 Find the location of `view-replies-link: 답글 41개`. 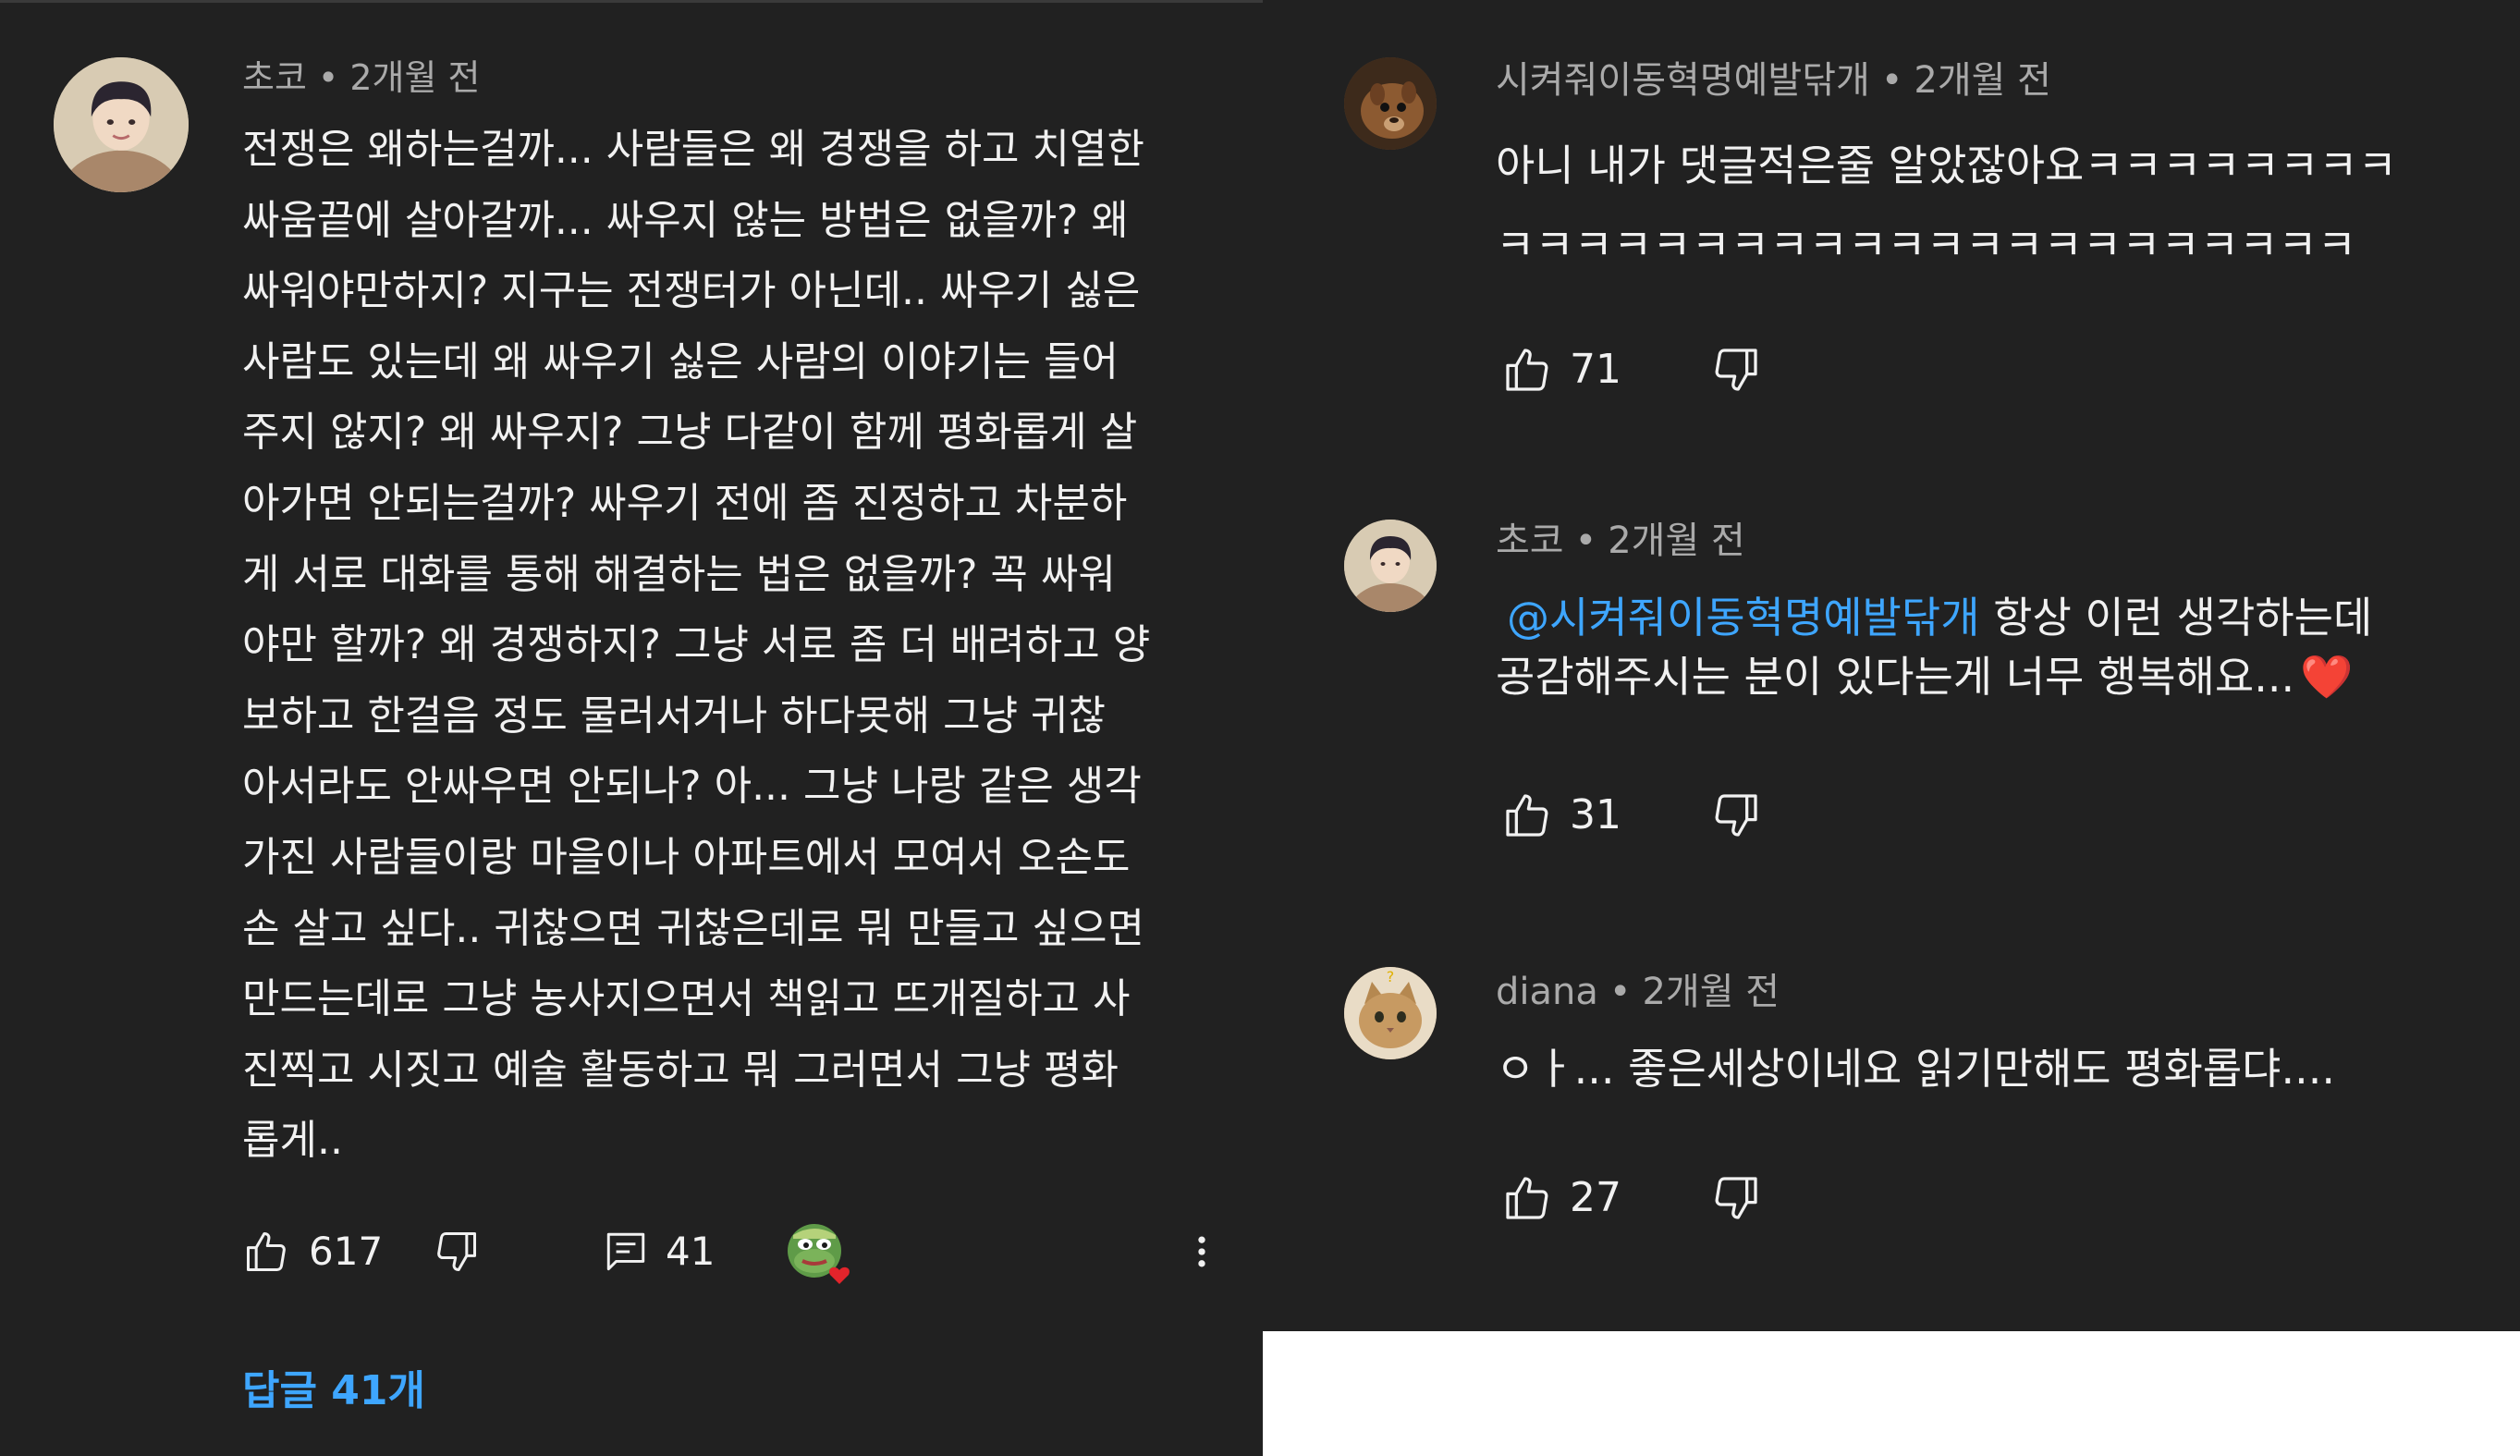

view-replies-link: 답글 41개 is located at coordinates (333, 1391).